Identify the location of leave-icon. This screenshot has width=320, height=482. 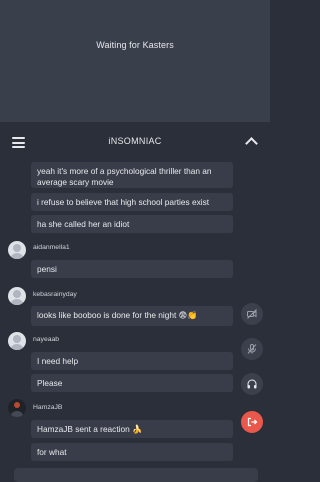
(252, 422).